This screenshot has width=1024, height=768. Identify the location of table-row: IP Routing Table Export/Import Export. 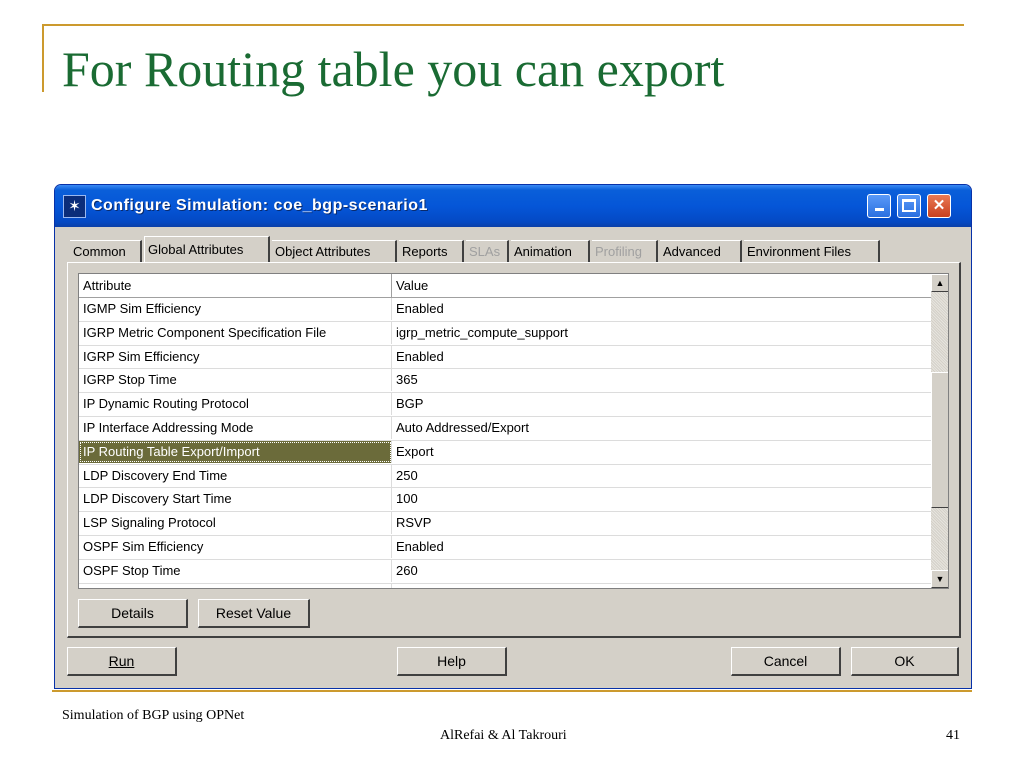
(505, 452).